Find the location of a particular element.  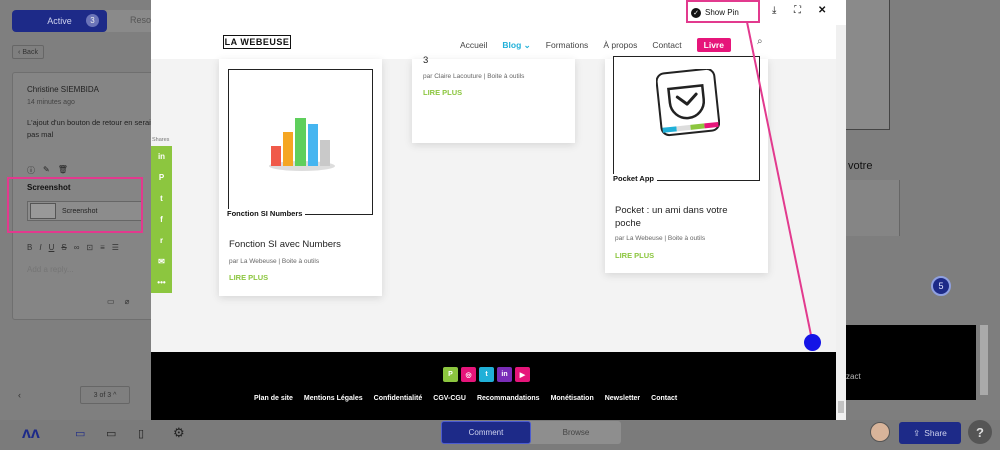

share-label: Share is located at coordinates (935, 433).